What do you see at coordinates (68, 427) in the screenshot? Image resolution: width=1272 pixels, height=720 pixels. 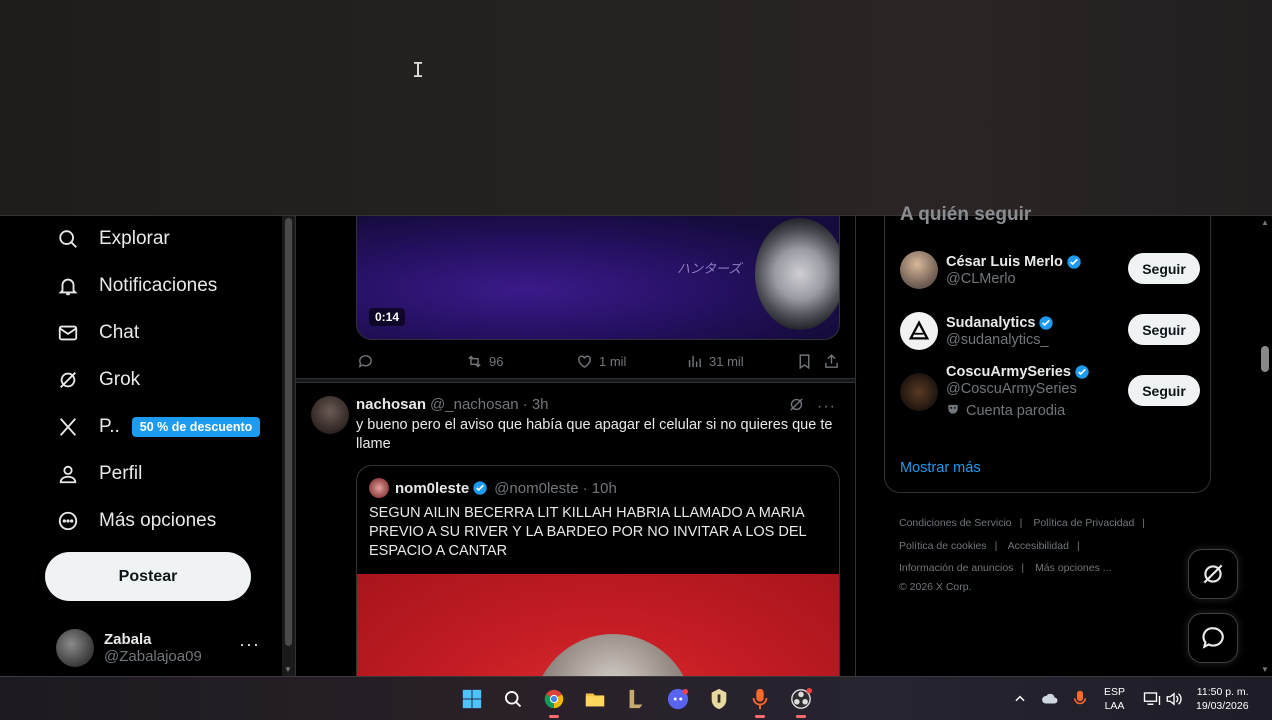 I see `x-logo-icon` at bounding box center [68, 427].